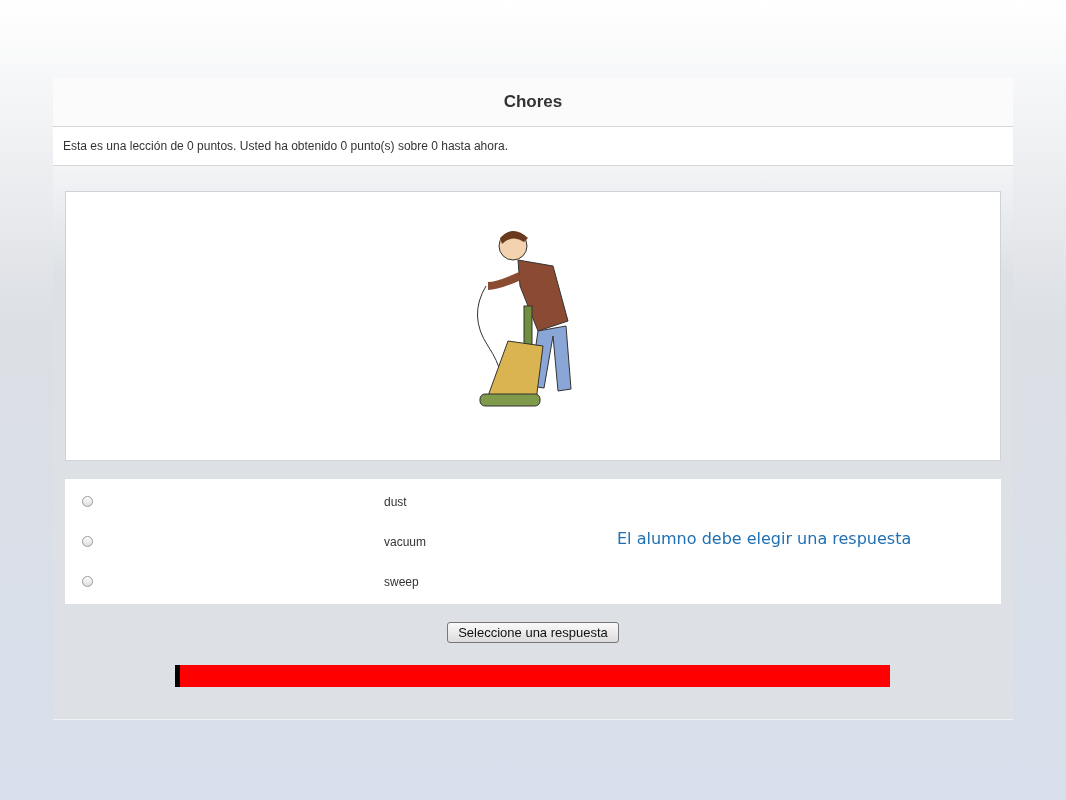 Image resolution: width=1066 pixels, height=800 pixels. I want to click on lesson-title: Chores, so click(533, 102).